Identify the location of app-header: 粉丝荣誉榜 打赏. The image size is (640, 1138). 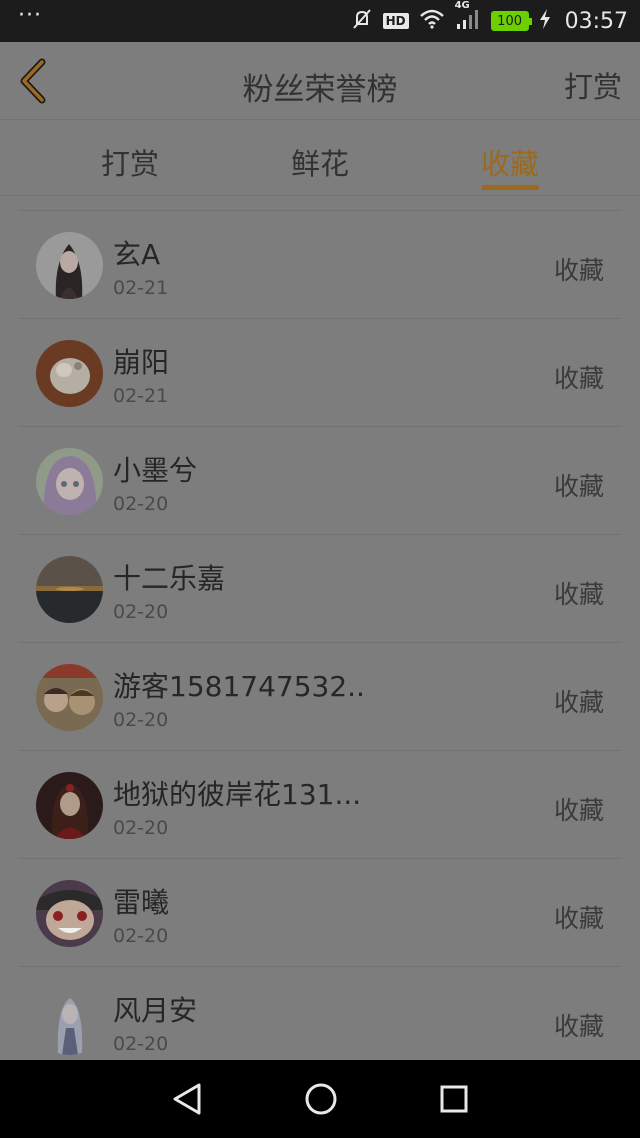
(320, 81).